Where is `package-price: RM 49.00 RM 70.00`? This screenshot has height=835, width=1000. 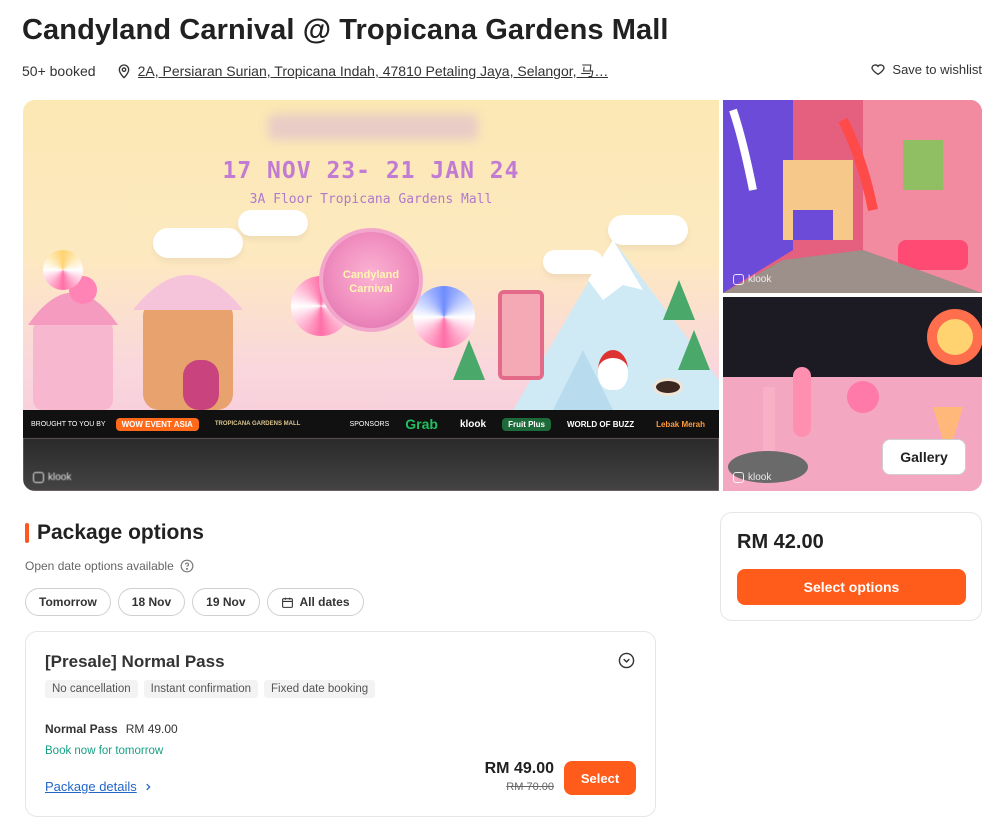
package-price: RM 49.00 RM 70.00 is located at coordinates (519, 776).